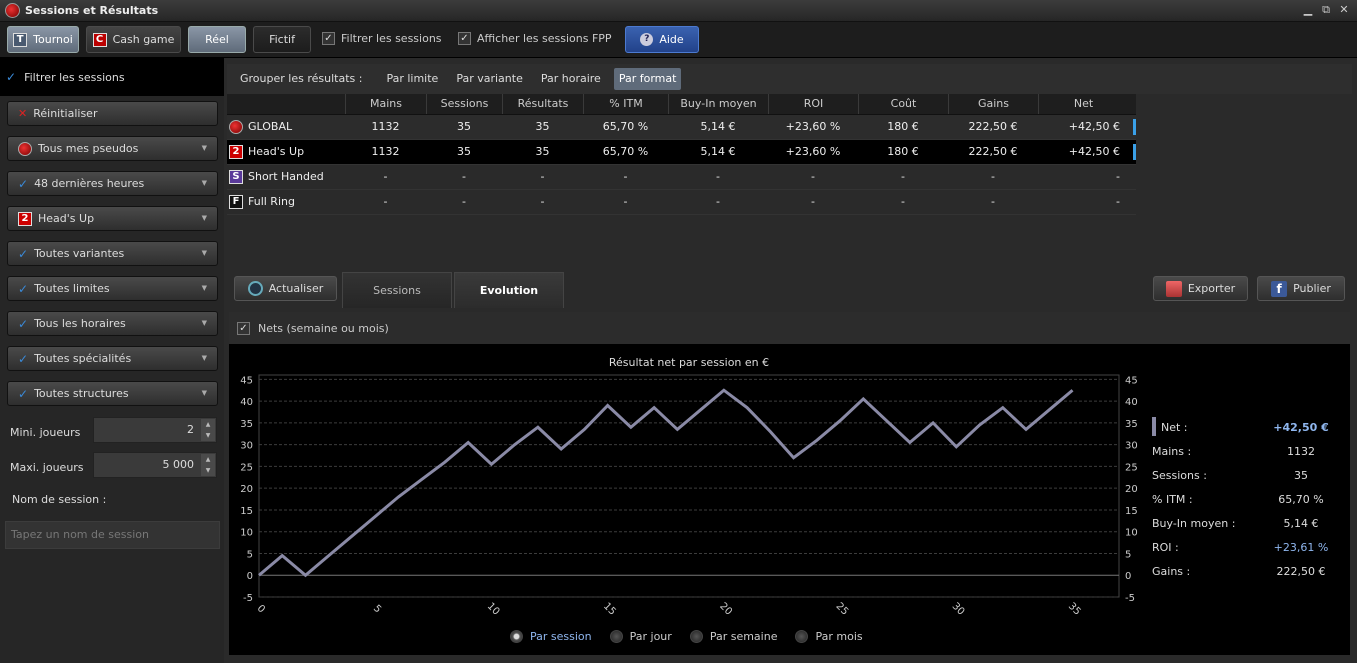  Describe the element at coordinates (733, 636) in the screenshot. I see `radio-option: Par semaine` at that location.